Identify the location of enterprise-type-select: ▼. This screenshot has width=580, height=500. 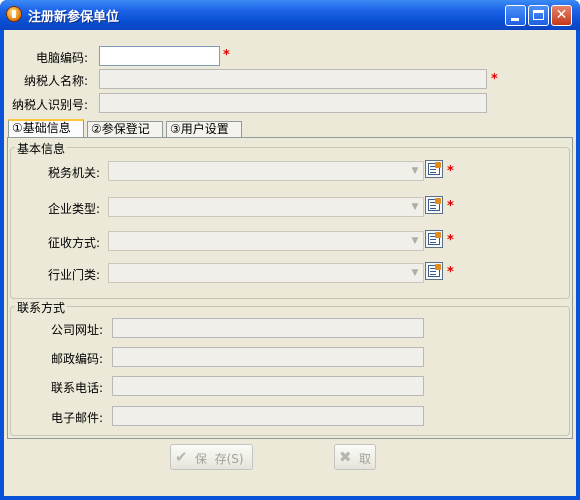
(266, 207).